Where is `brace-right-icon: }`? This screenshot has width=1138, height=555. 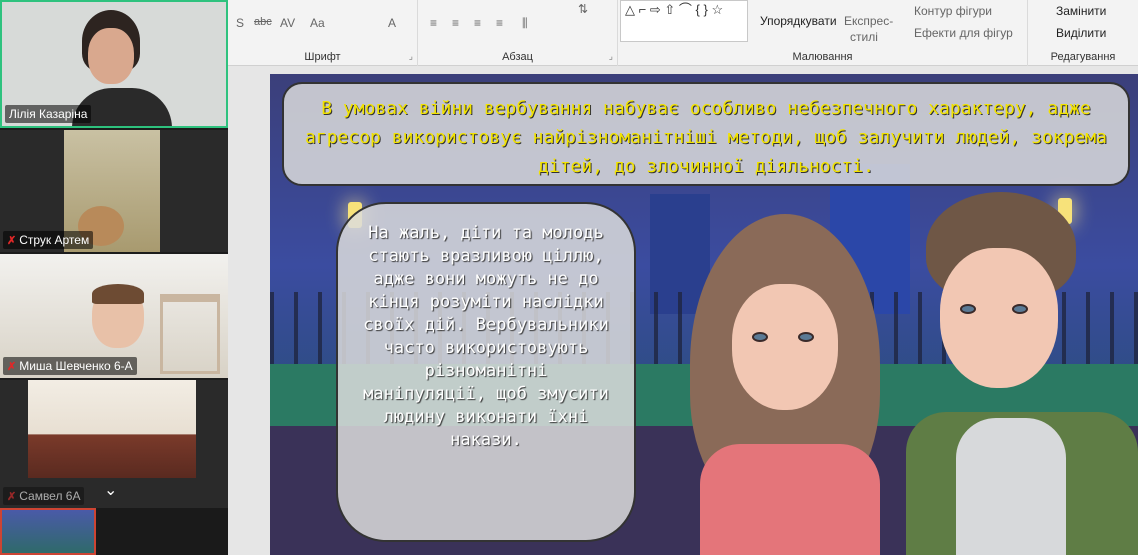
brace-right-icon: } is located at coordinates (706, 9).